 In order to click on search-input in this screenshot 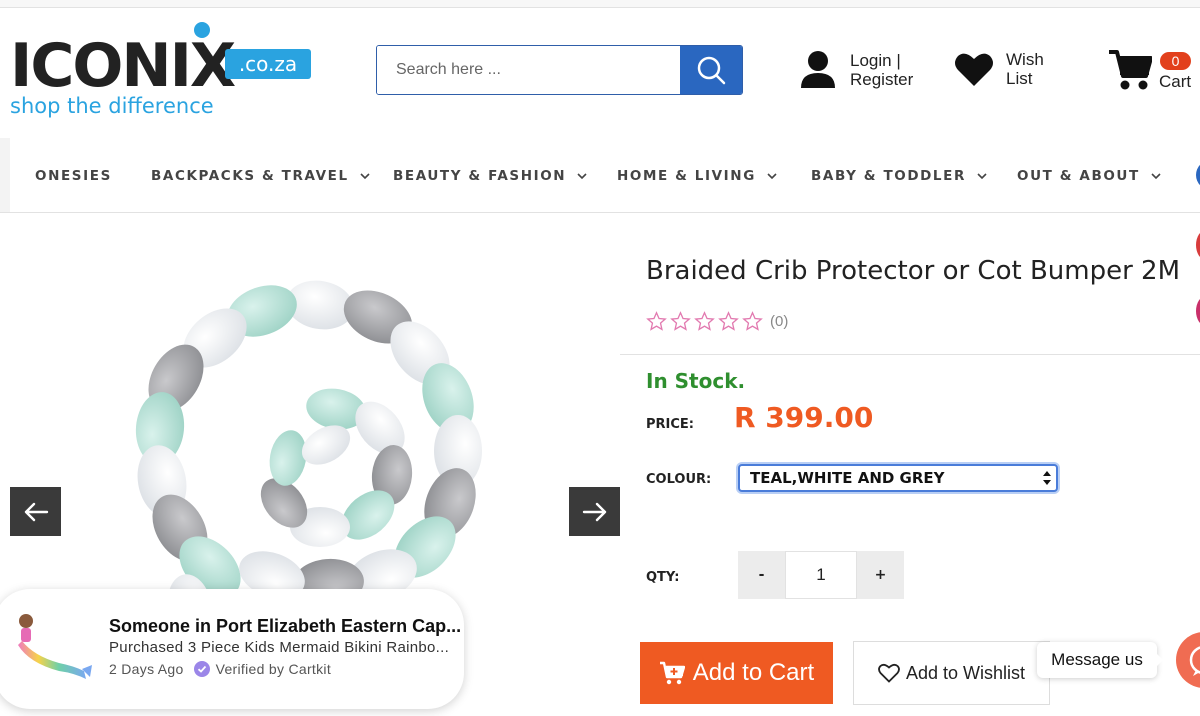, I will do `click(529, 70)`.